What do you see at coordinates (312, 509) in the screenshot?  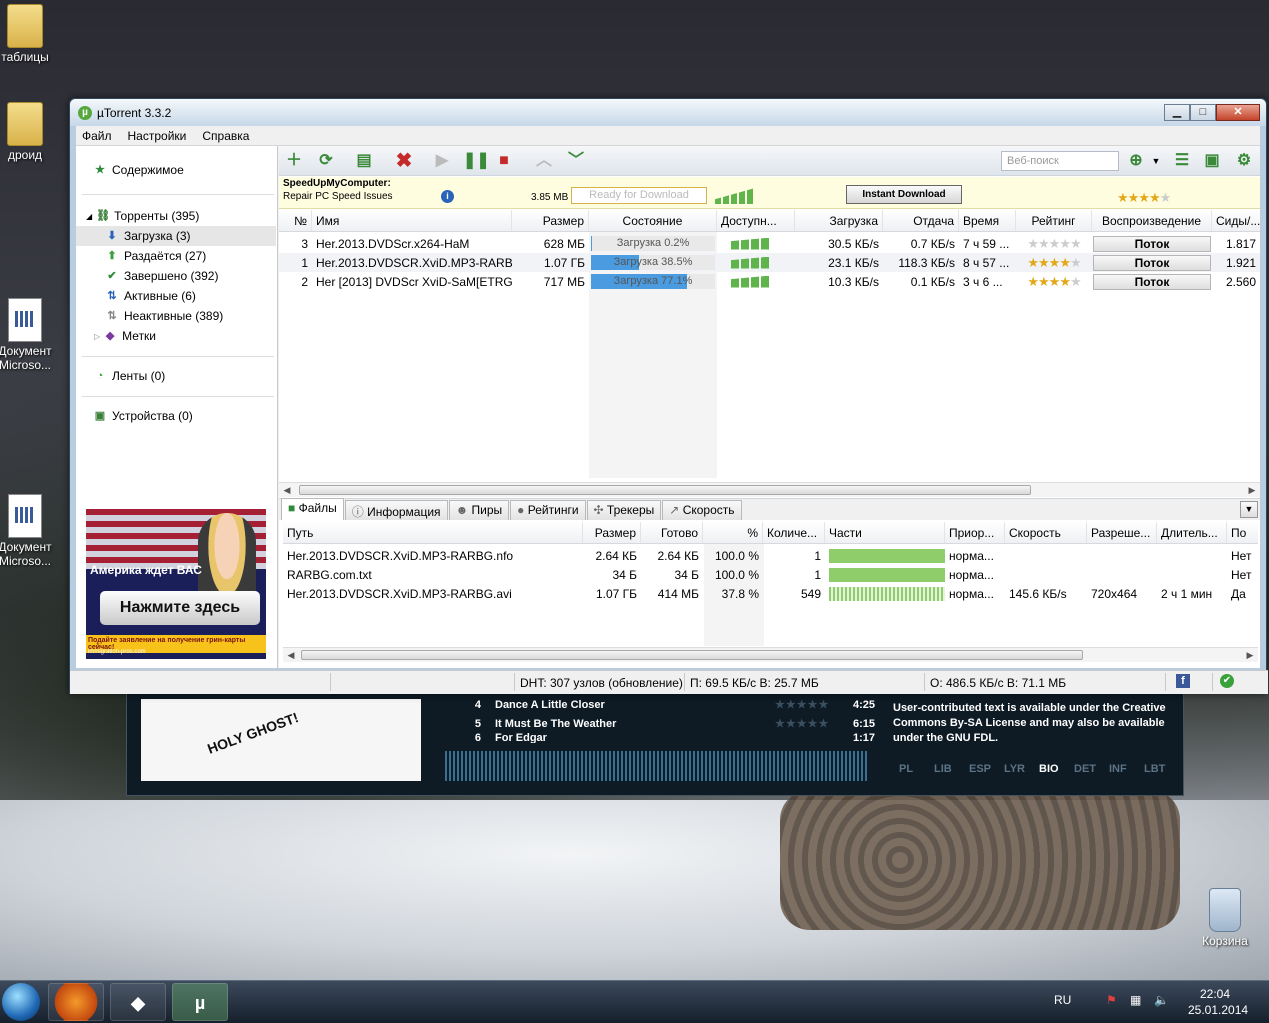 I see `tab-files: ■ Файлы` at bounding box center [312, 509].